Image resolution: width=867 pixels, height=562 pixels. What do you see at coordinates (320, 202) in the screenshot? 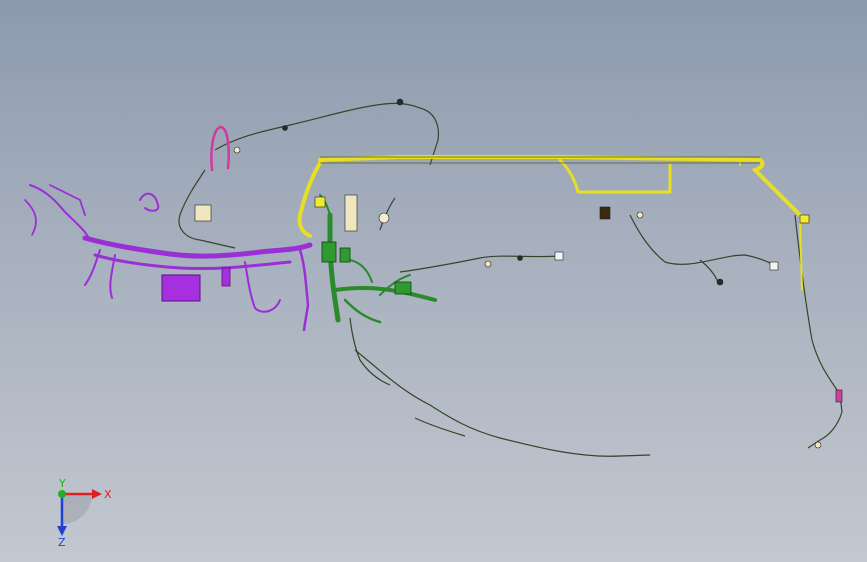
I see `yellow-connector-a` at bounding box center [320, 202].